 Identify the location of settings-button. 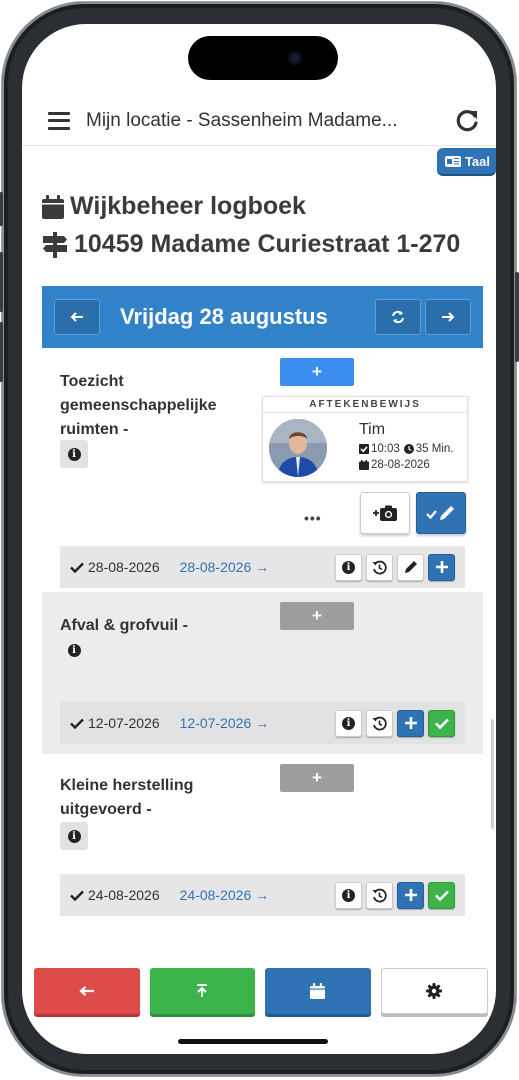
(434, 991).